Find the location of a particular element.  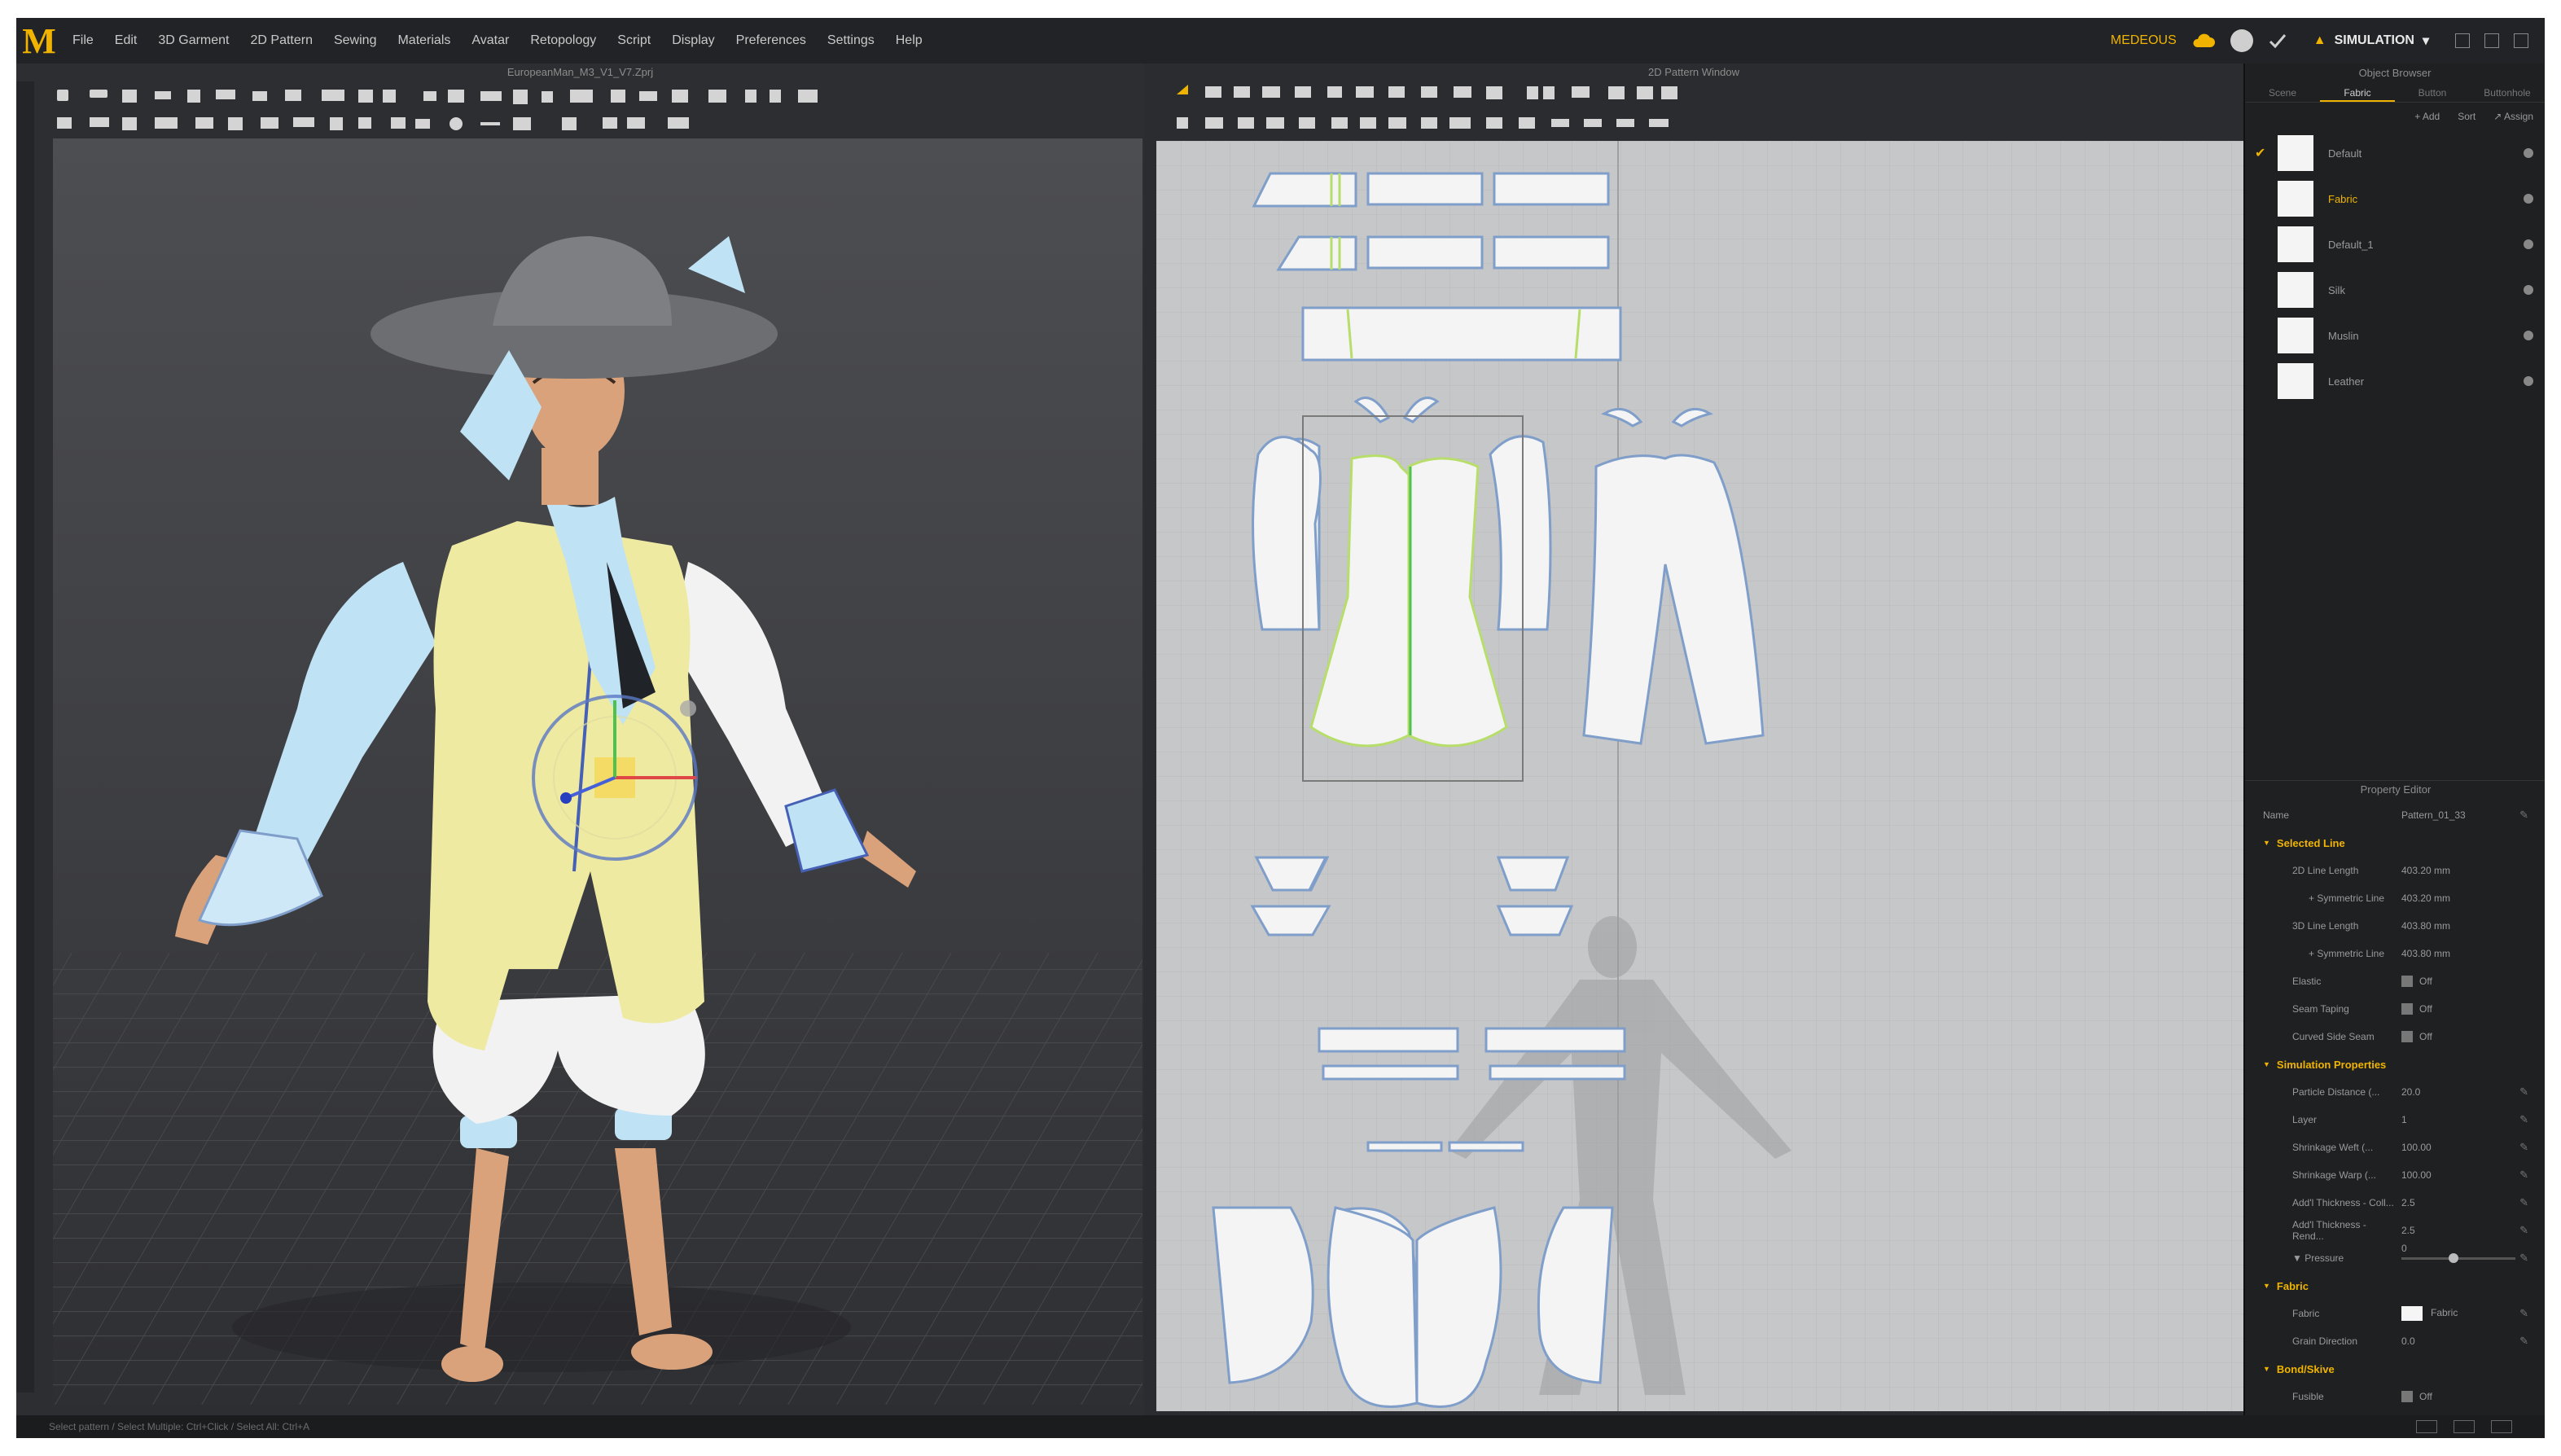

prop-value: 1 is located at coordinates (2404, 1119).